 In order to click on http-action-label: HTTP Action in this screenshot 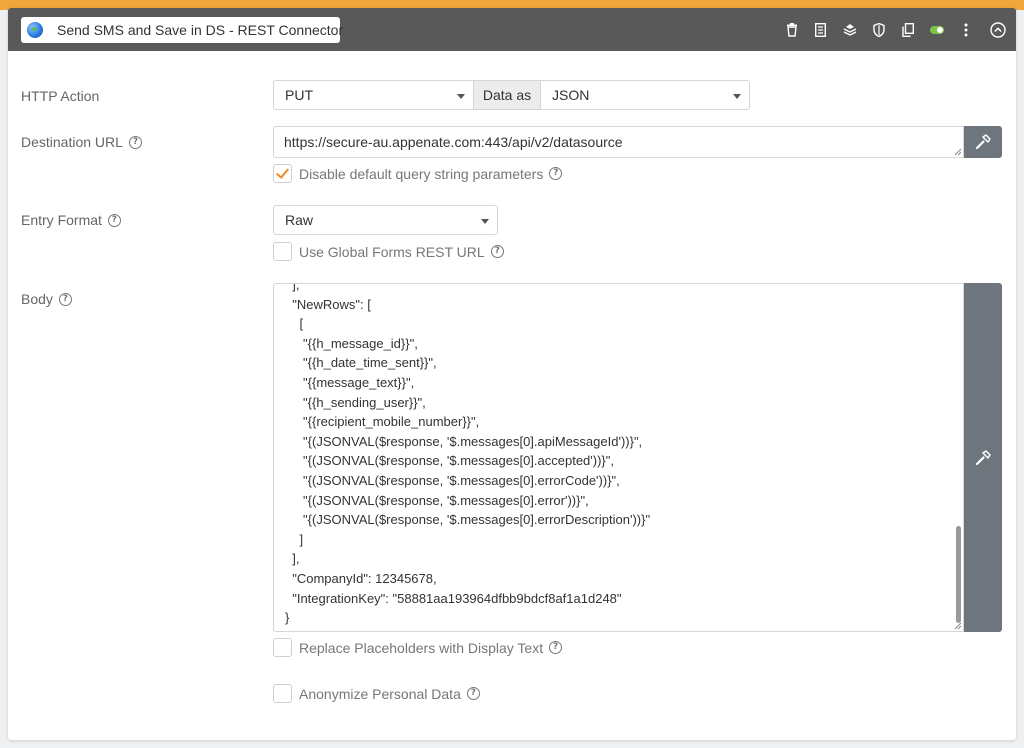, I will do `click(60, 96)`.